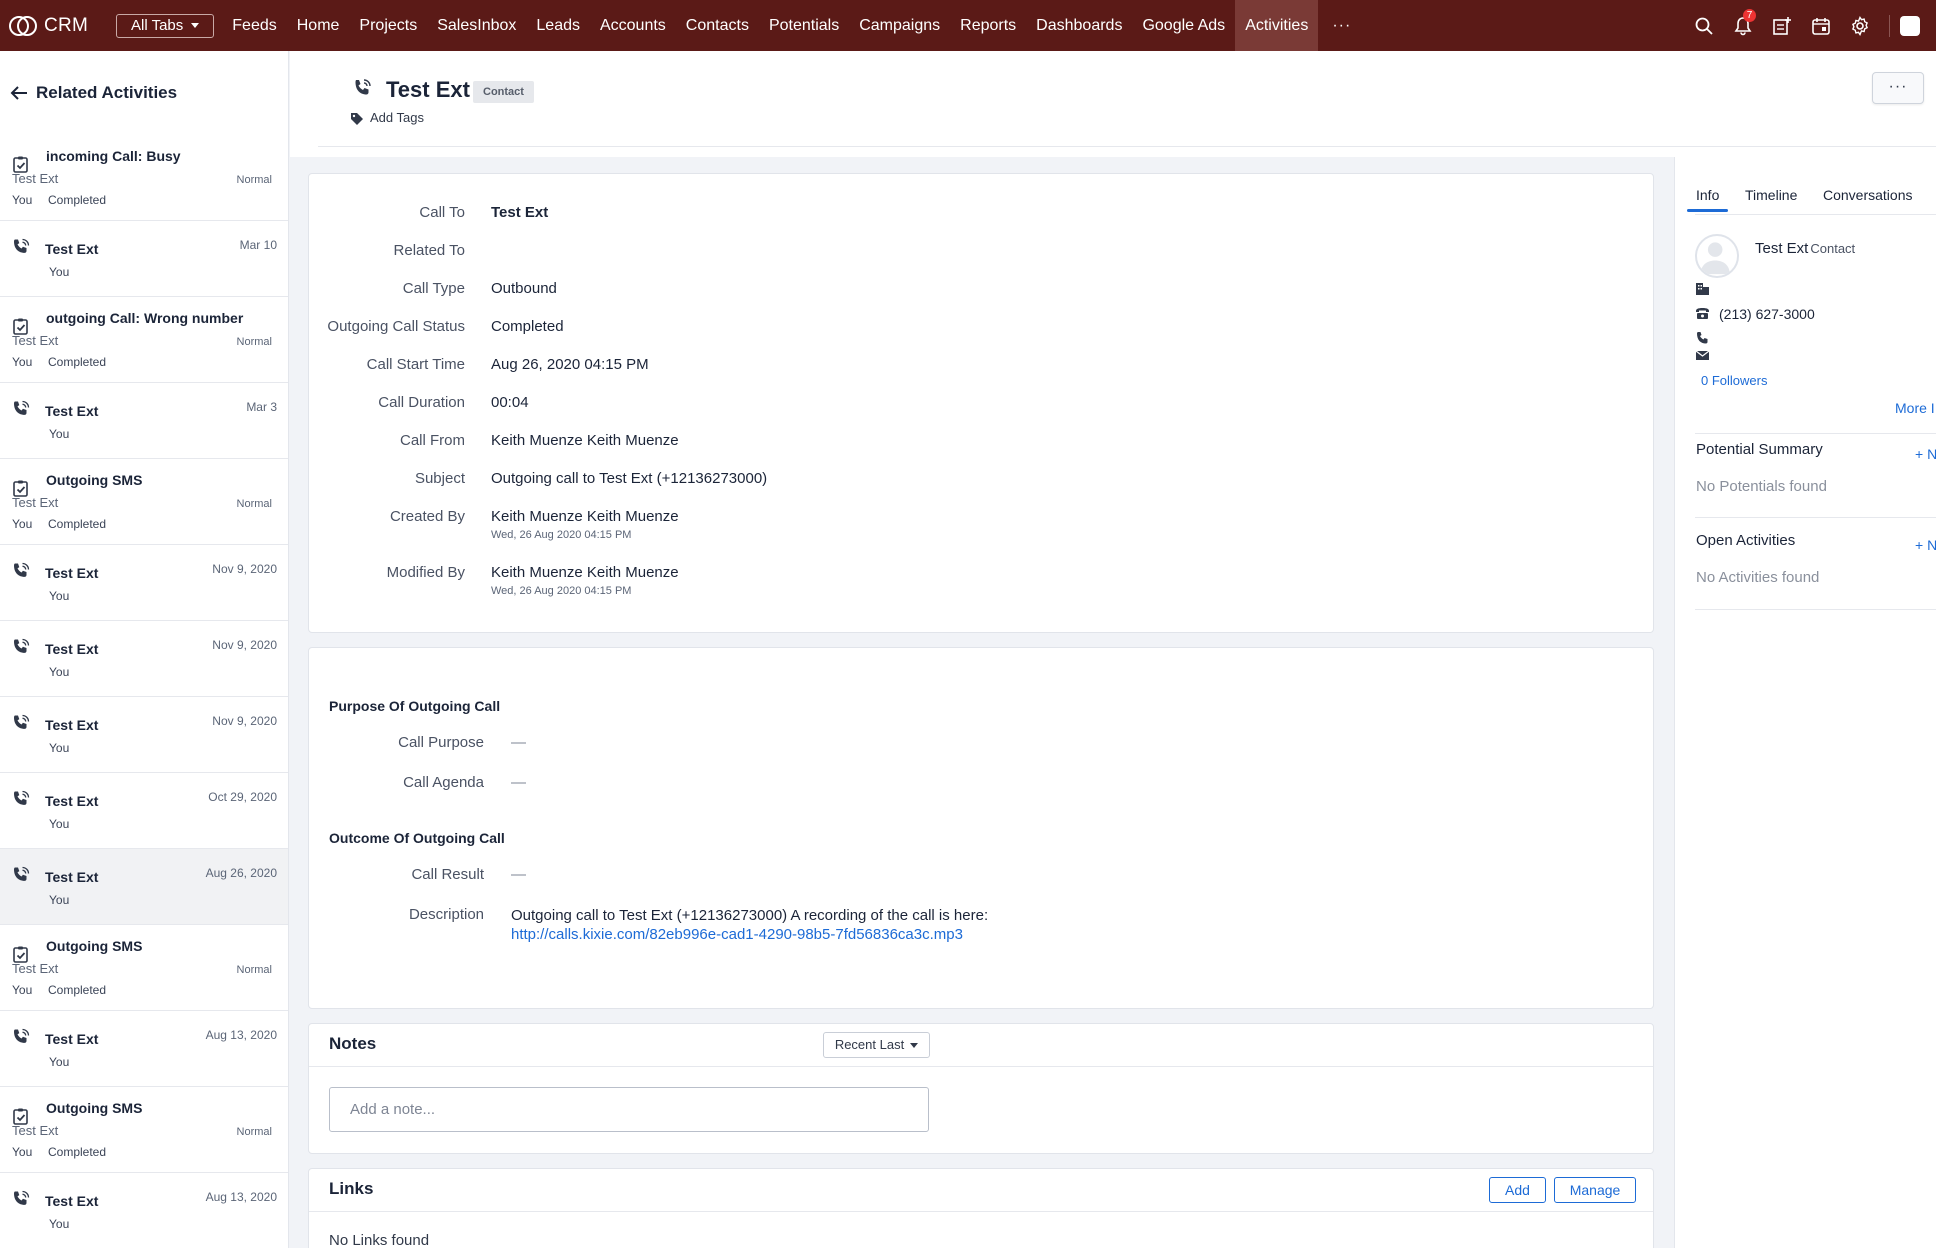 This screenshot has height=1248, width=1936. Describe the element at coordinates (570, 364) in the screenshot. I see `field-value: Aug 26, 2020 04:15 PM` at that location.